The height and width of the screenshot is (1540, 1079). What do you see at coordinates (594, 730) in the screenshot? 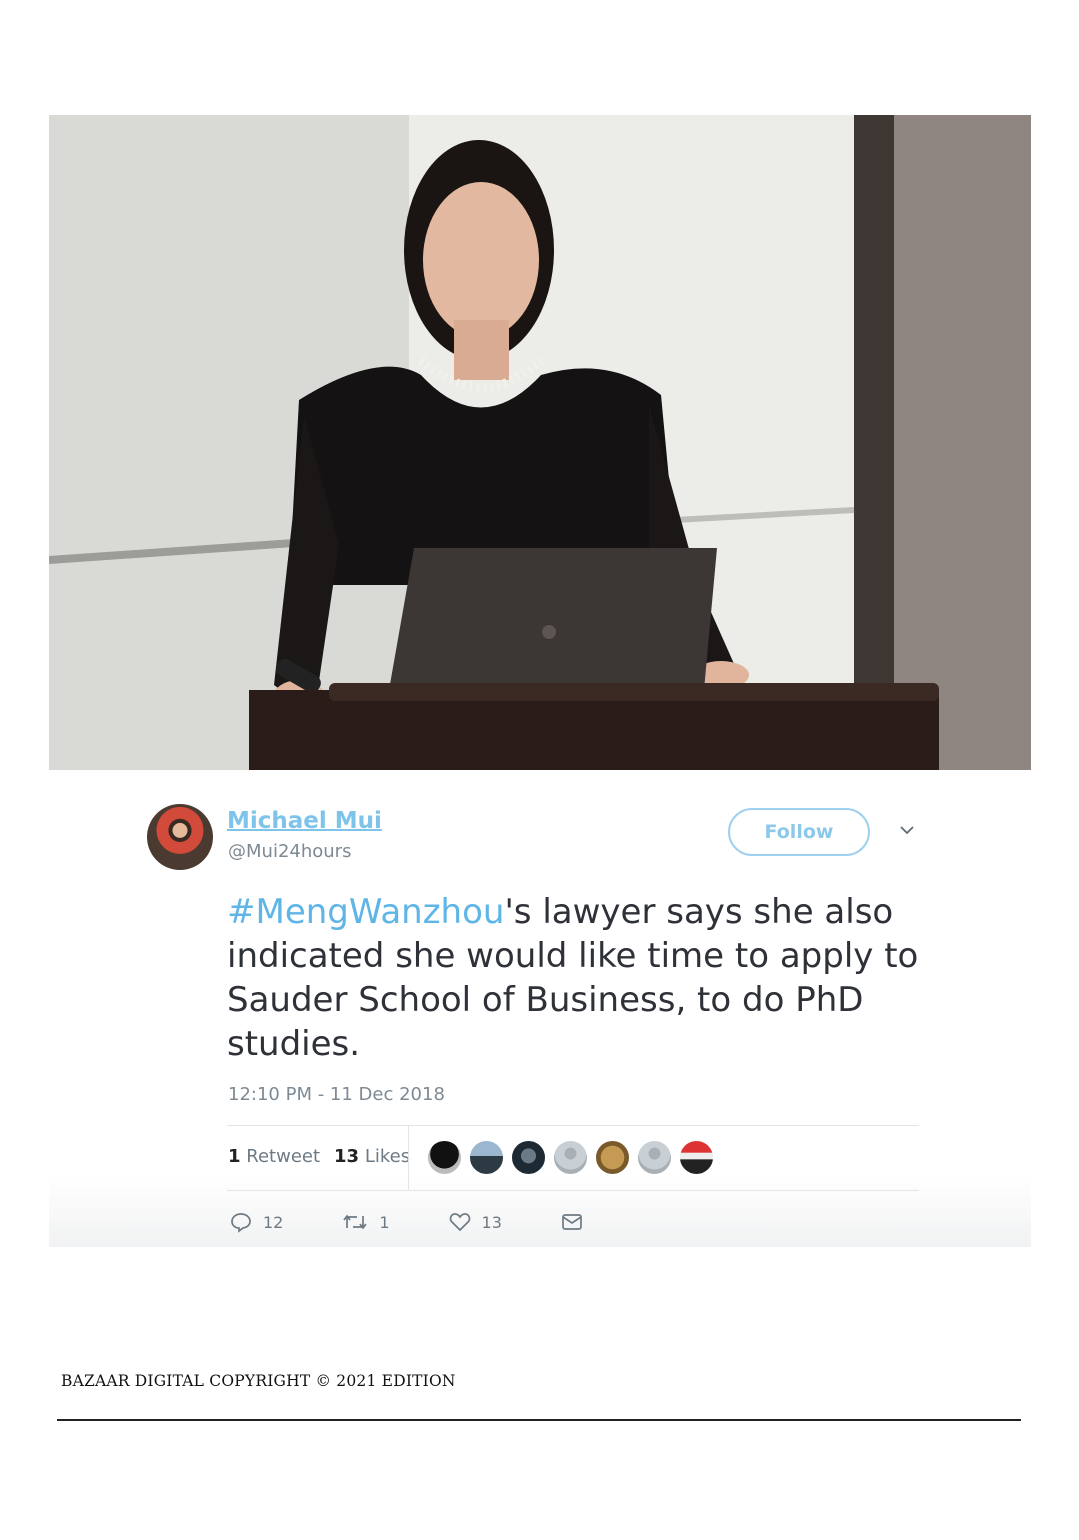
I see `podium` at bounding box center [594, 730].